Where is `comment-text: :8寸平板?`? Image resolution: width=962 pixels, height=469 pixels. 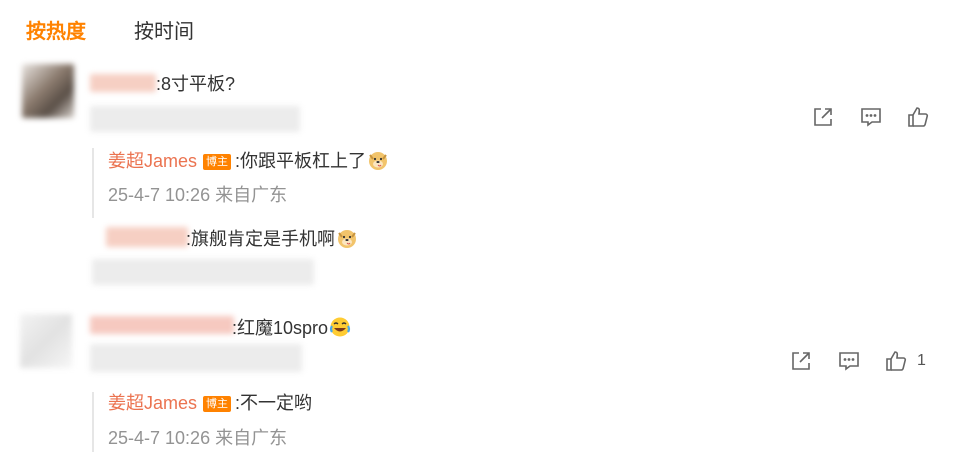
comment-text: :8寸平板? is located at coordinates (196, 84).